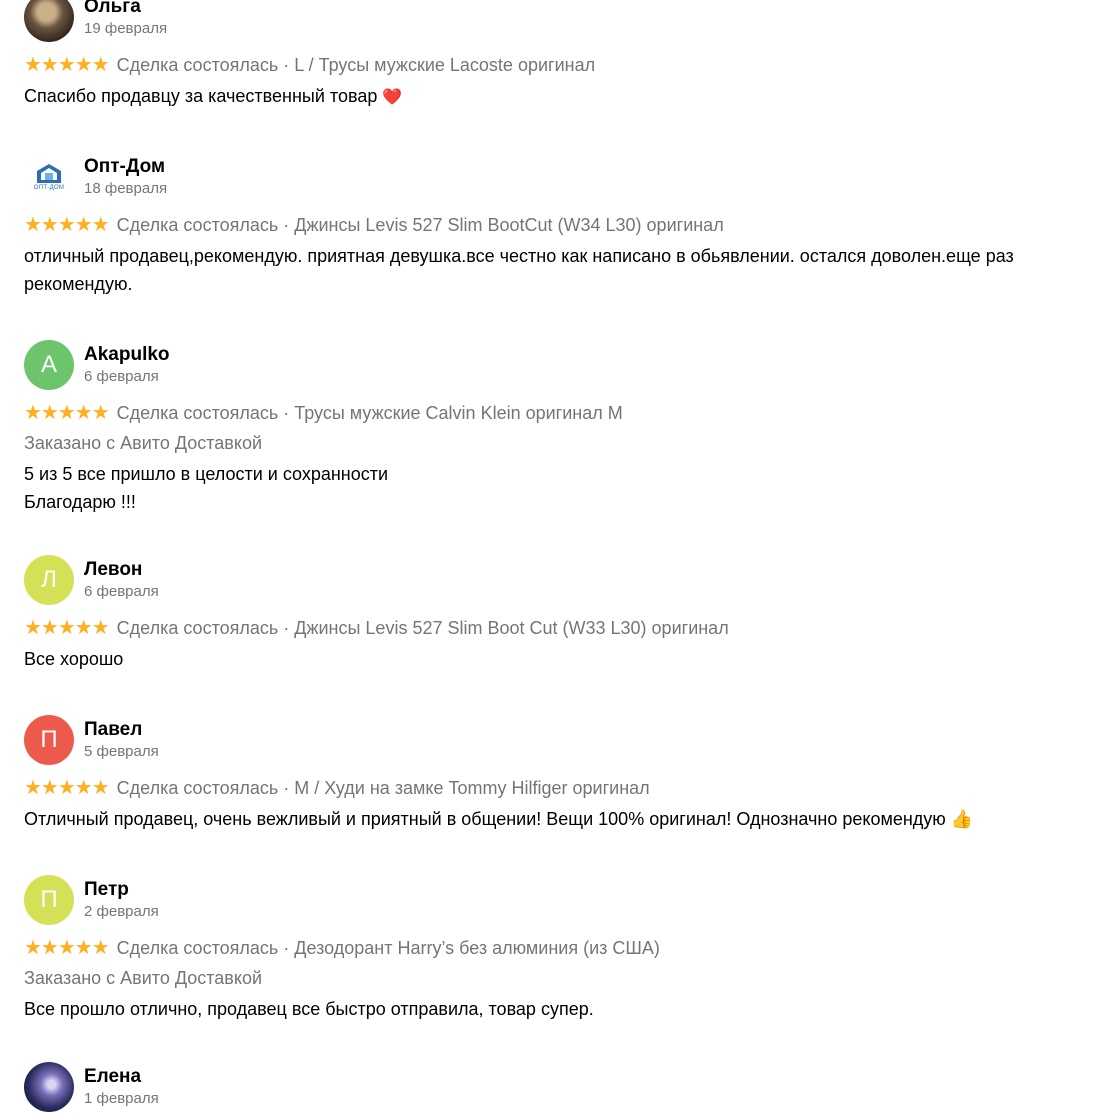 Image resolution: width=1120 pixels, height=1120 pixels. I want to click on review-date: 18 февраля, so click(126, 188).